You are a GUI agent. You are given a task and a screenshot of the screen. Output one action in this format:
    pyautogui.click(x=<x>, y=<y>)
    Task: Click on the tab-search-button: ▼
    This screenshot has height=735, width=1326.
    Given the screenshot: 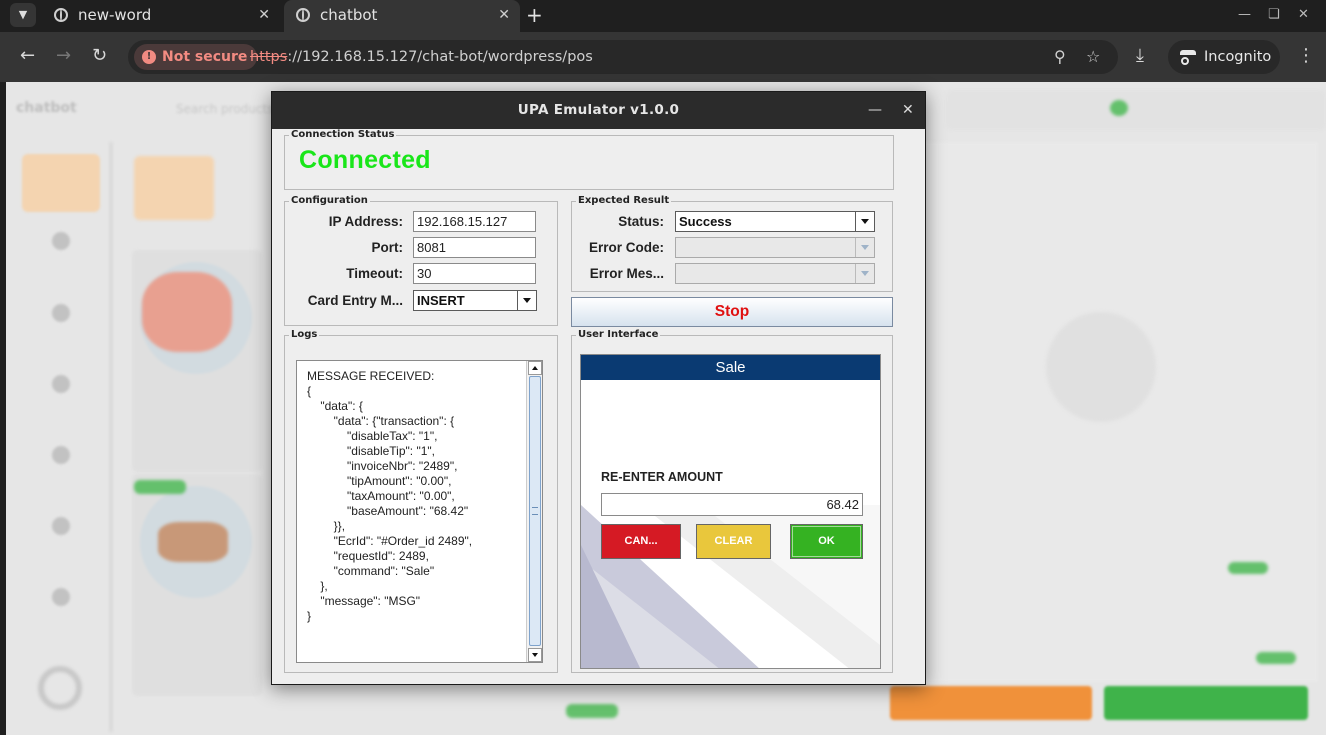 What is the action you would take?
    pyautogui.click(x=23, y=15)
    